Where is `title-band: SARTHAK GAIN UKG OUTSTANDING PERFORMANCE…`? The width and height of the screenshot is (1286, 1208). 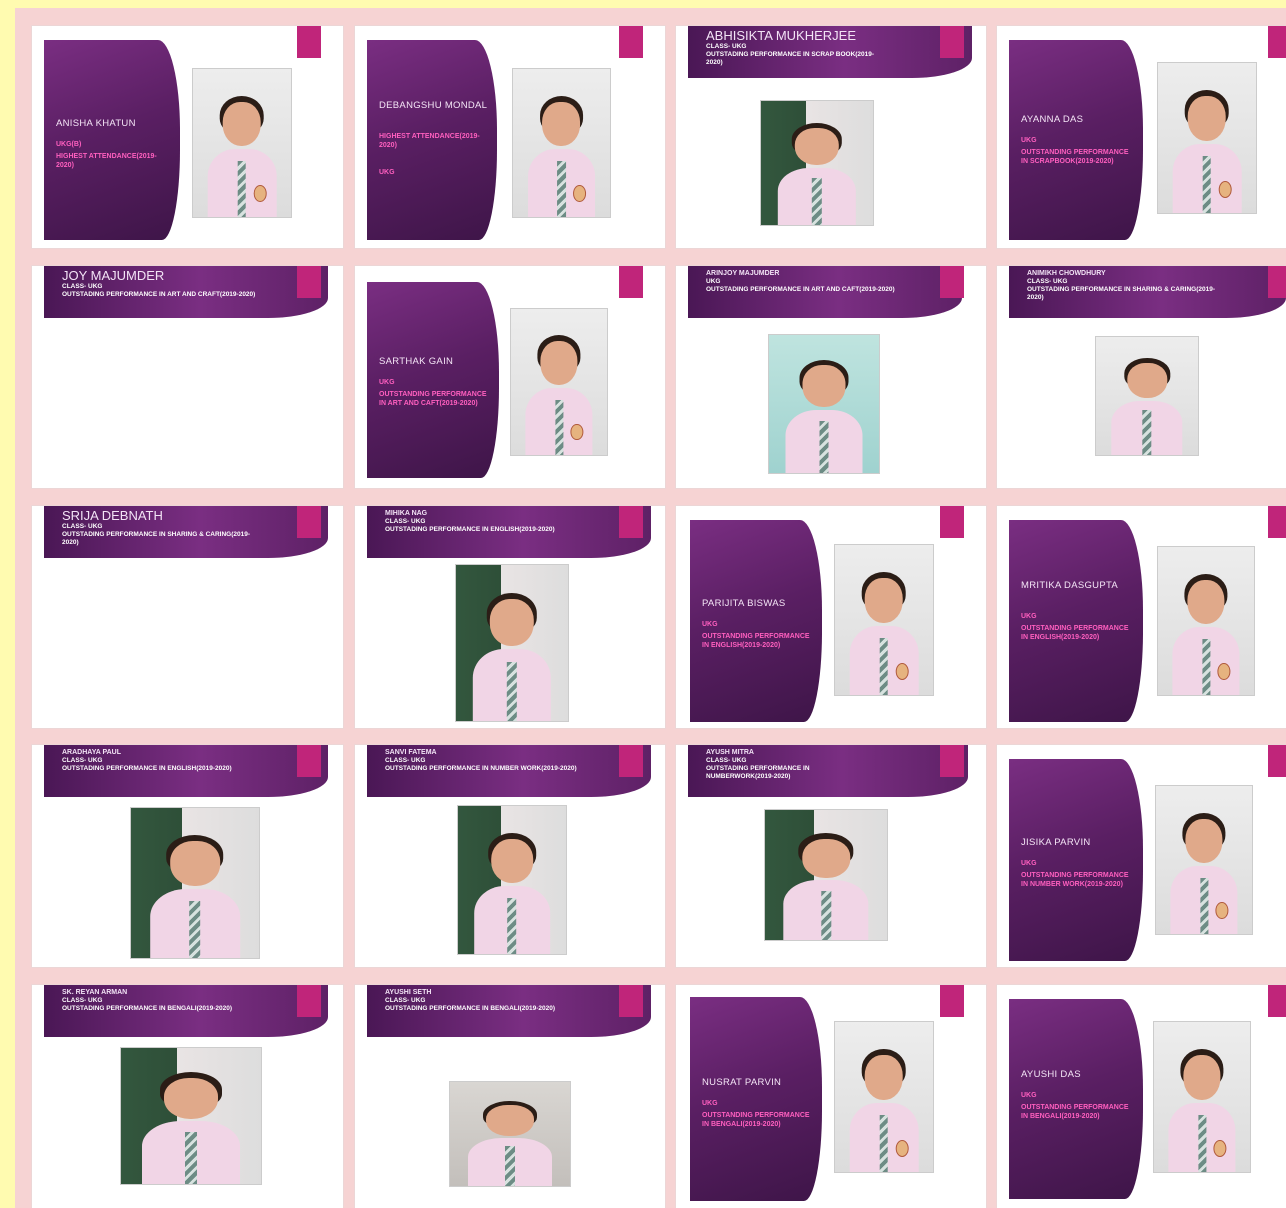
title-band: SARTHAK GAIN UKG OUTSTANDING PERFORMANCE… is located at coordinates (433, 380).